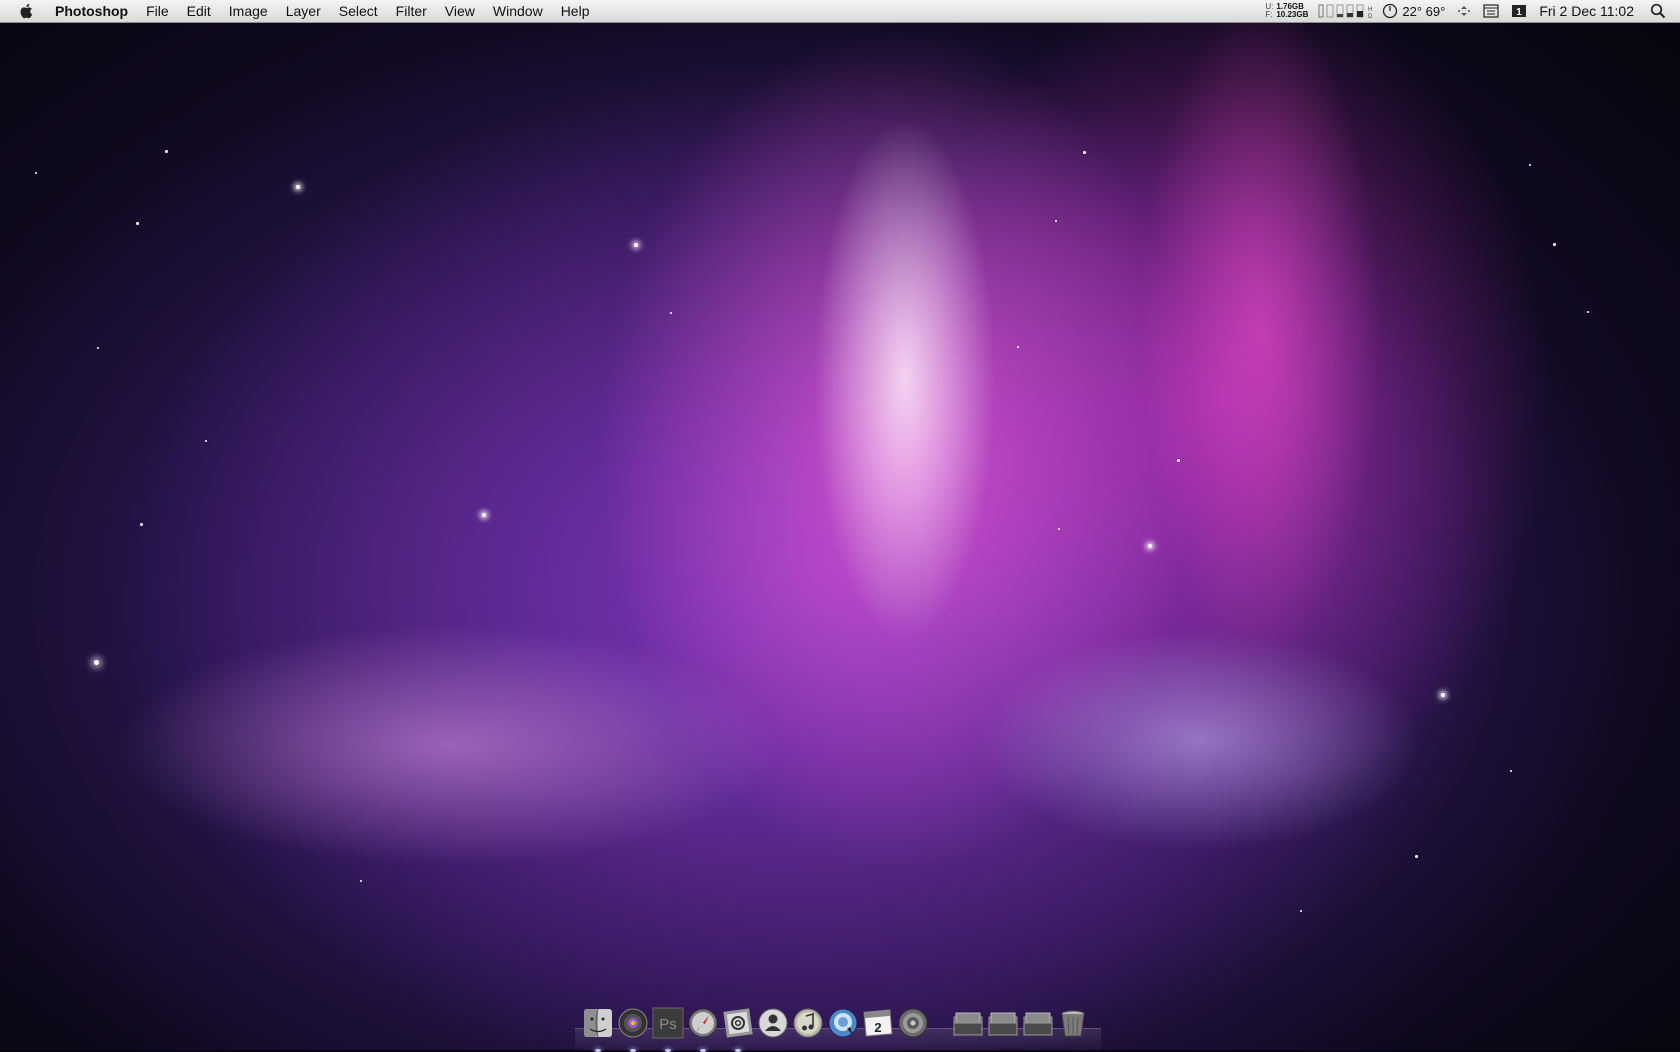 Image resolution: width=1680 pixels, height=1052 pixels. I want to click on dock: Ps 2, so click(838, 1027).